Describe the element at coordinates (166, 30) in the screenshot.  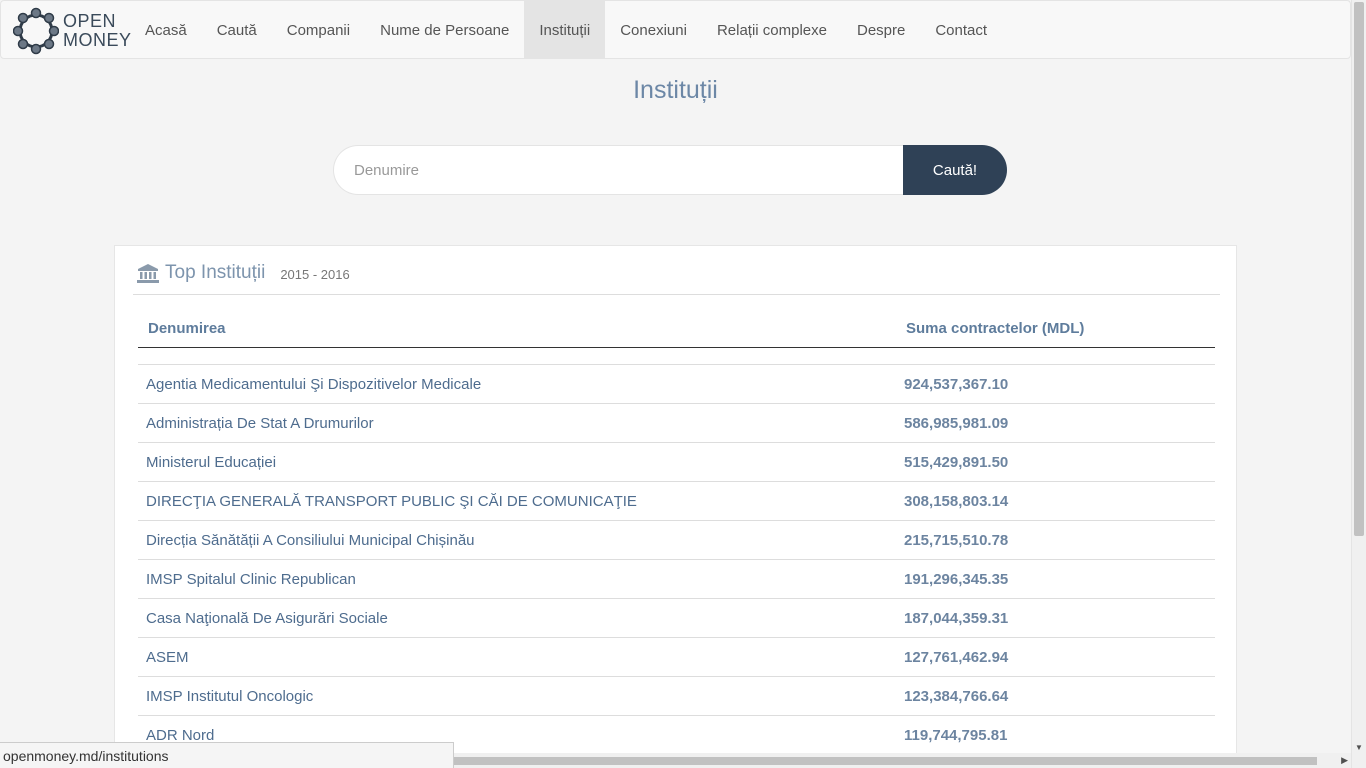
I see `nav-home: Acasă` at that location.